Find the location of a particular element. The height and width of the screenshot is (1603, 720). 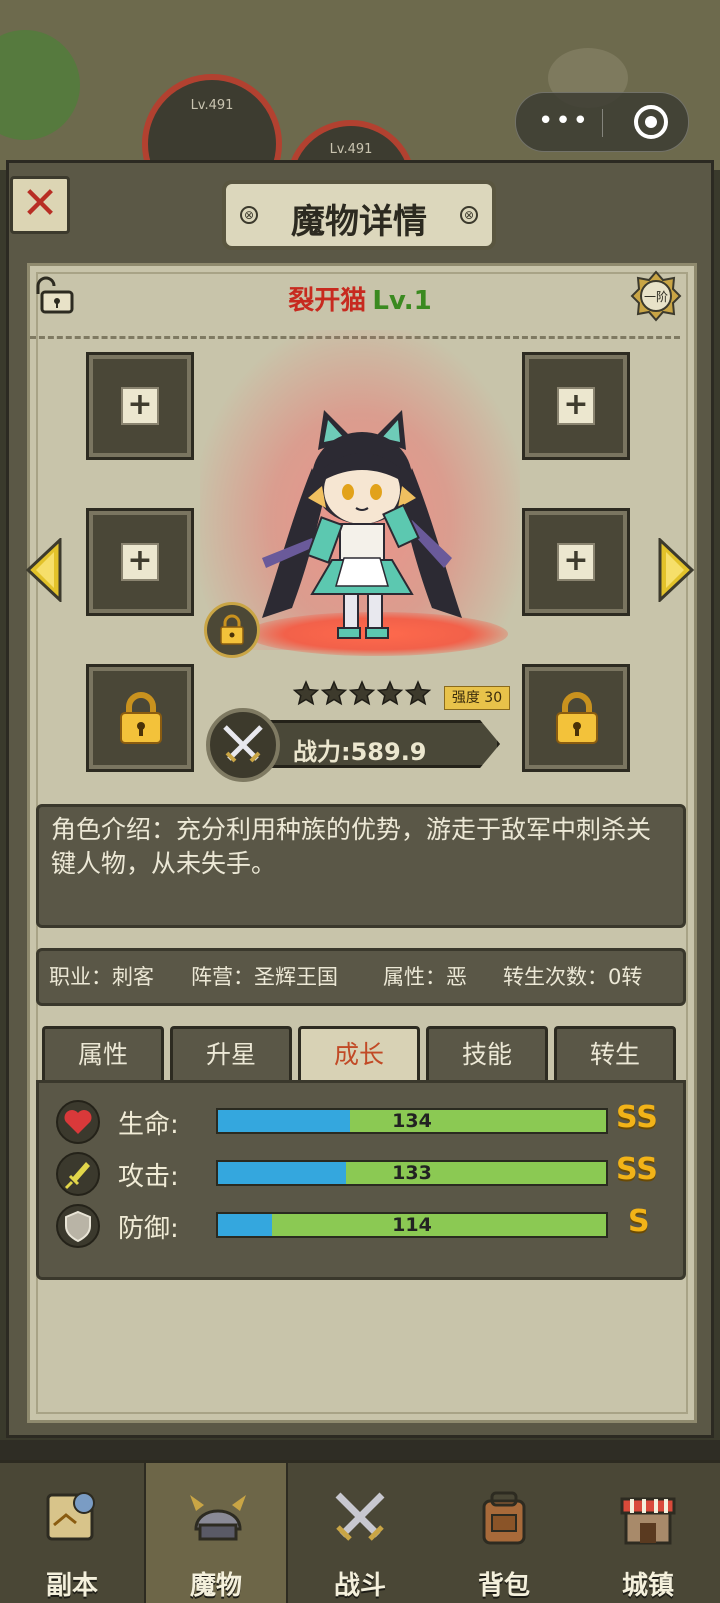

tab-skills: 技能 is located at coordinates (487, 1054).